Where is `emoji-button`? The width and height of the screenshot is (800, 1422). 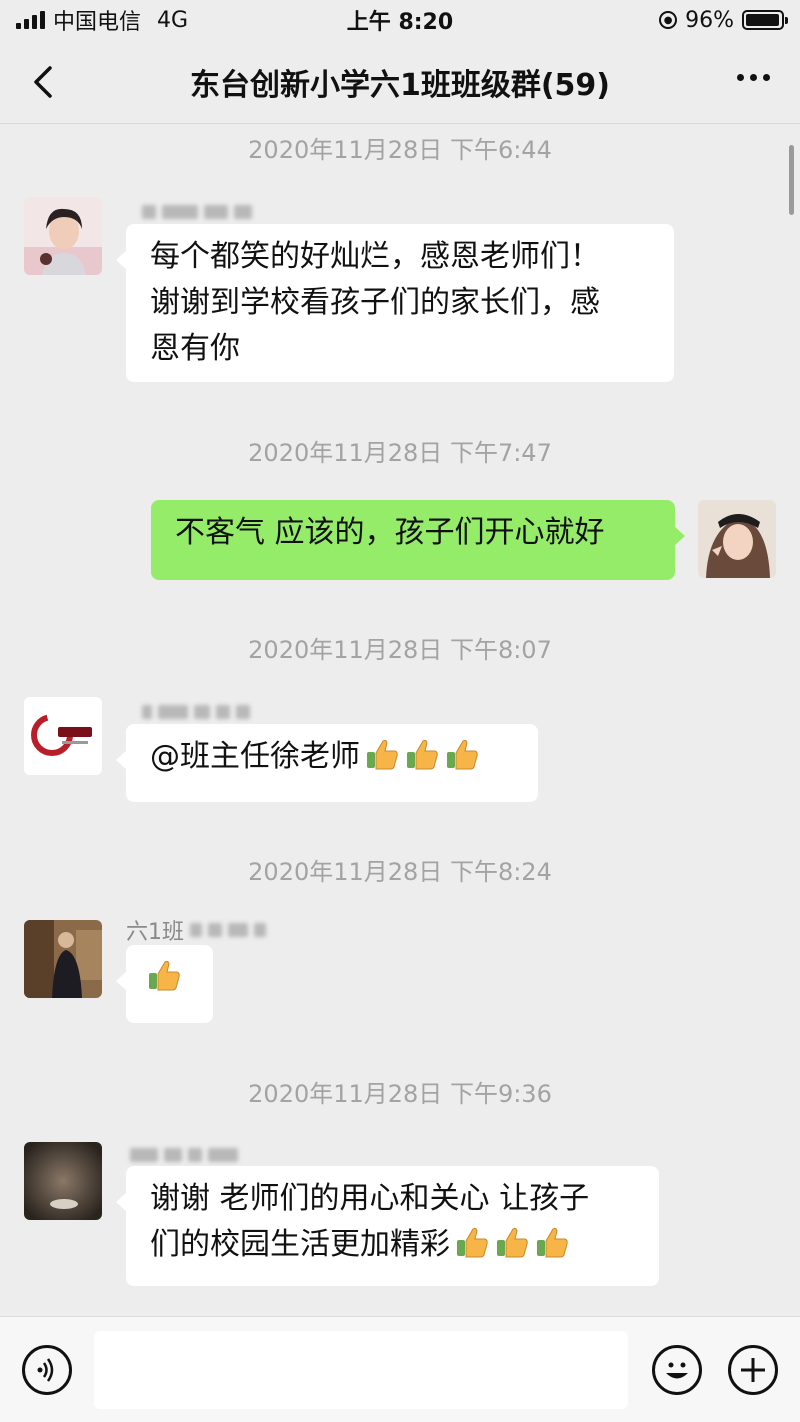 emoji-button is located at coordinates (677, 1370).